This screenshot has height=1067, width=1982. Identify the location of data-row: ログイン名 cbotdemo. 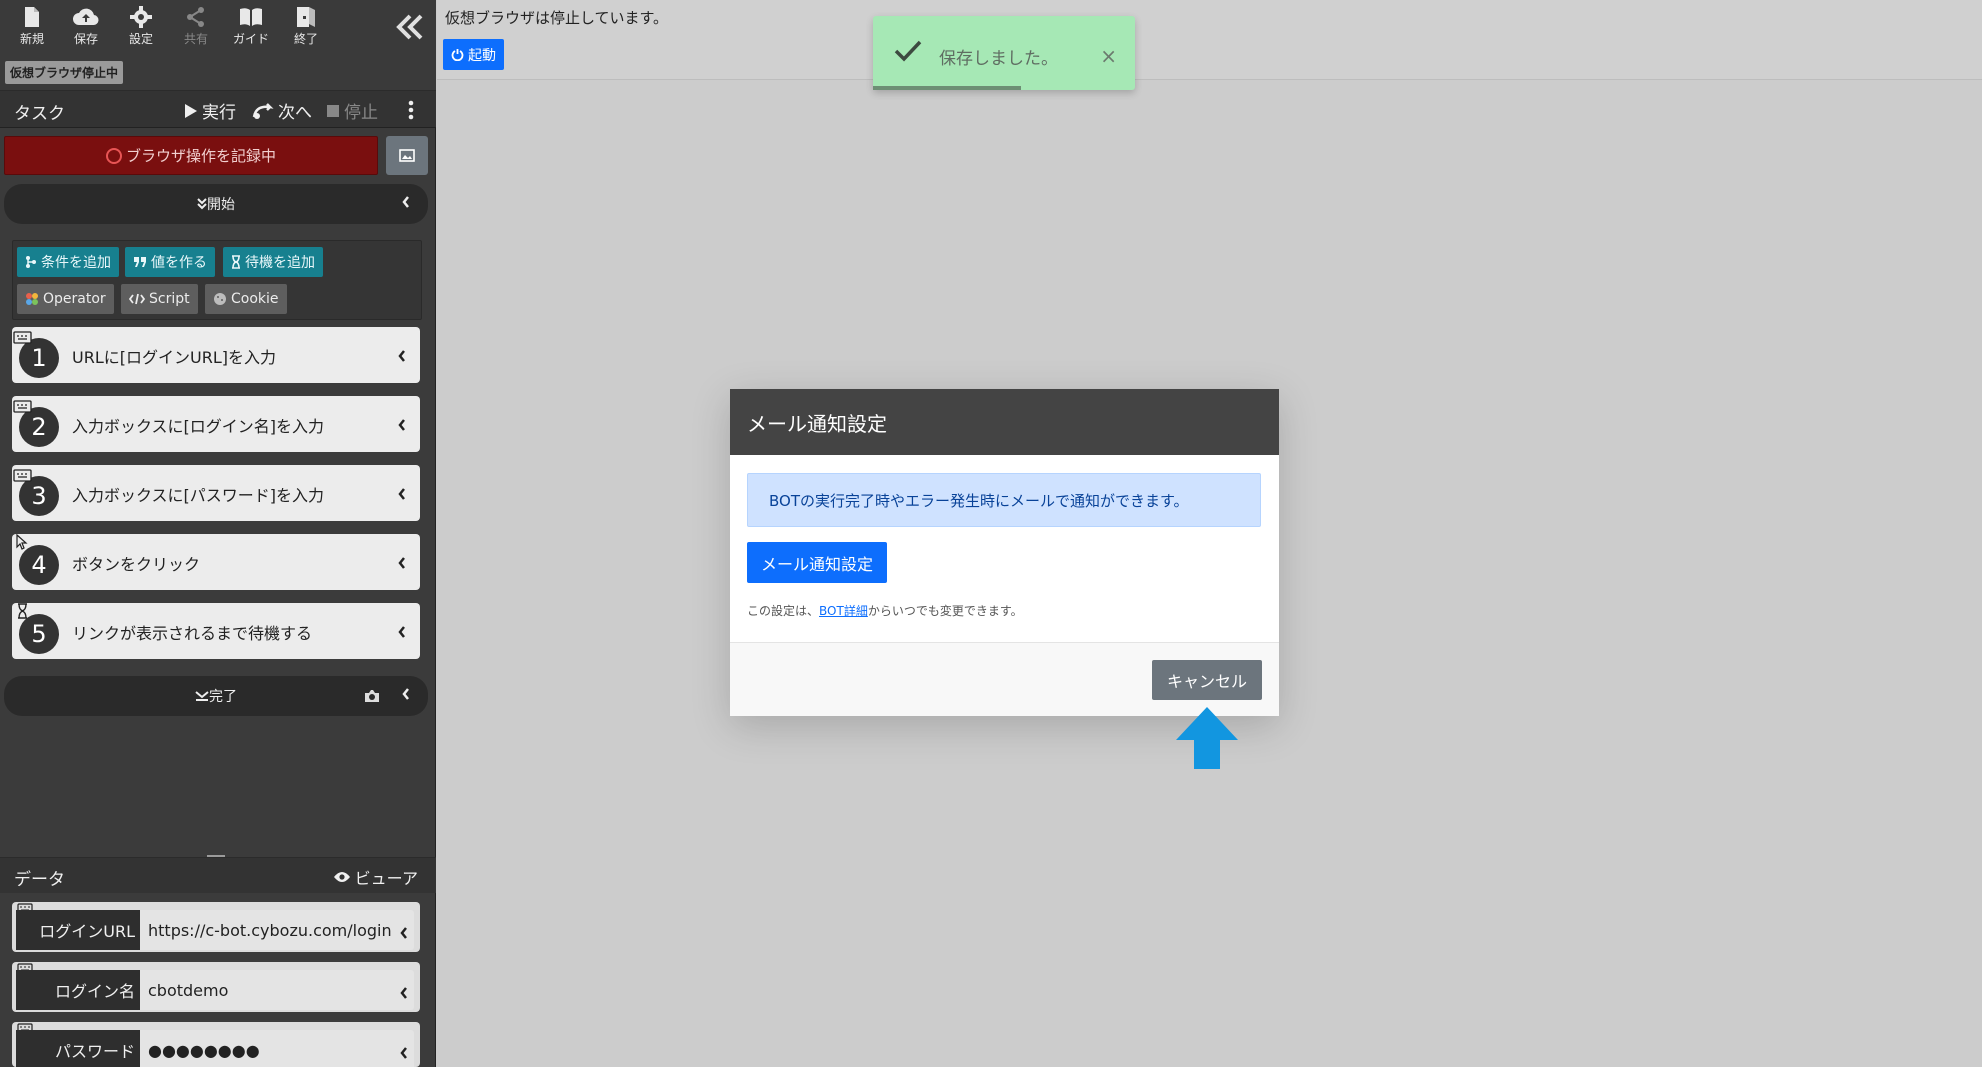
(216, 987).